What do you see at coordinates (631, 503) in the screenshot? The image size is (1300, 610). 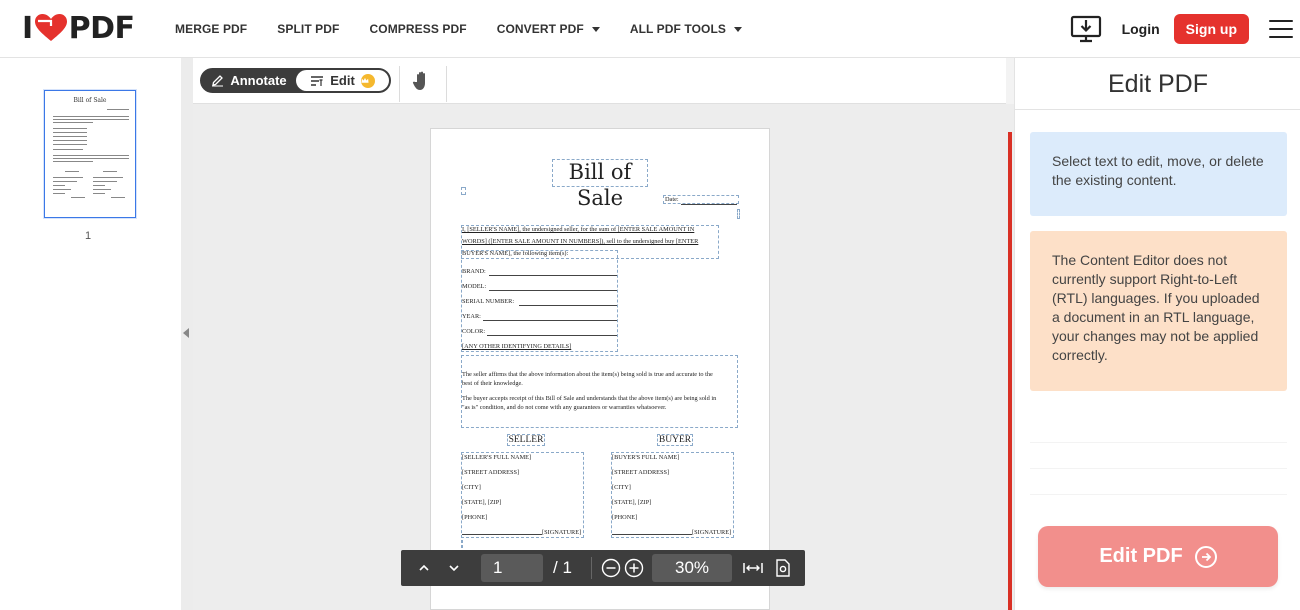 I see `buyer-line: [STATE], [ZIP]` at bounding box center [631, 503].